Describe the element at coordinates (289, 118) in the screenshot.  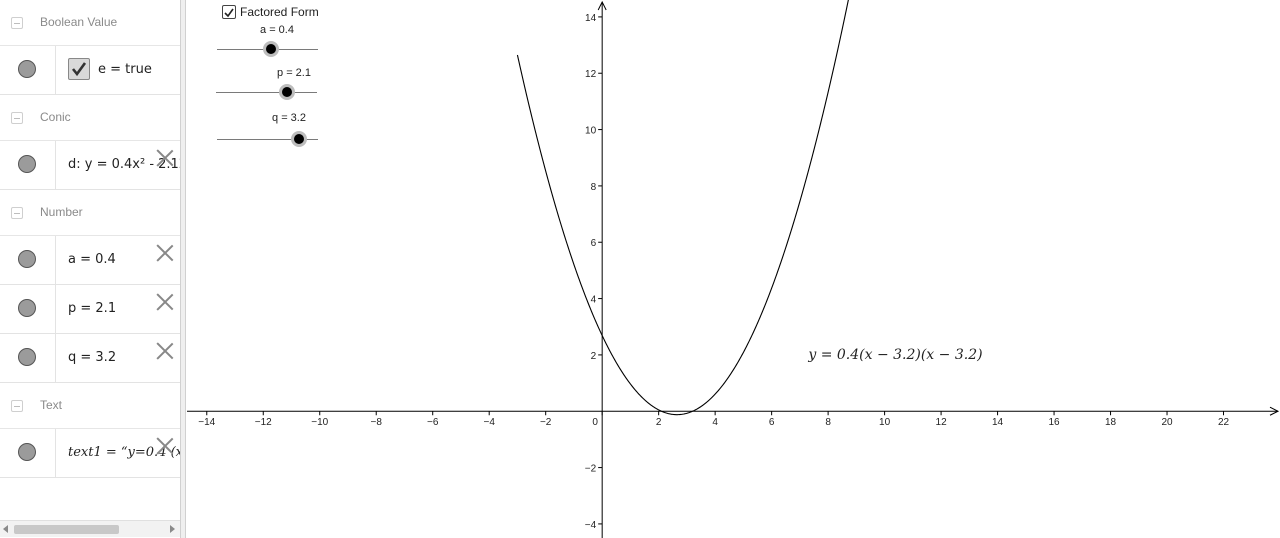
I see `slider-caption: q = 3.2` at that location.